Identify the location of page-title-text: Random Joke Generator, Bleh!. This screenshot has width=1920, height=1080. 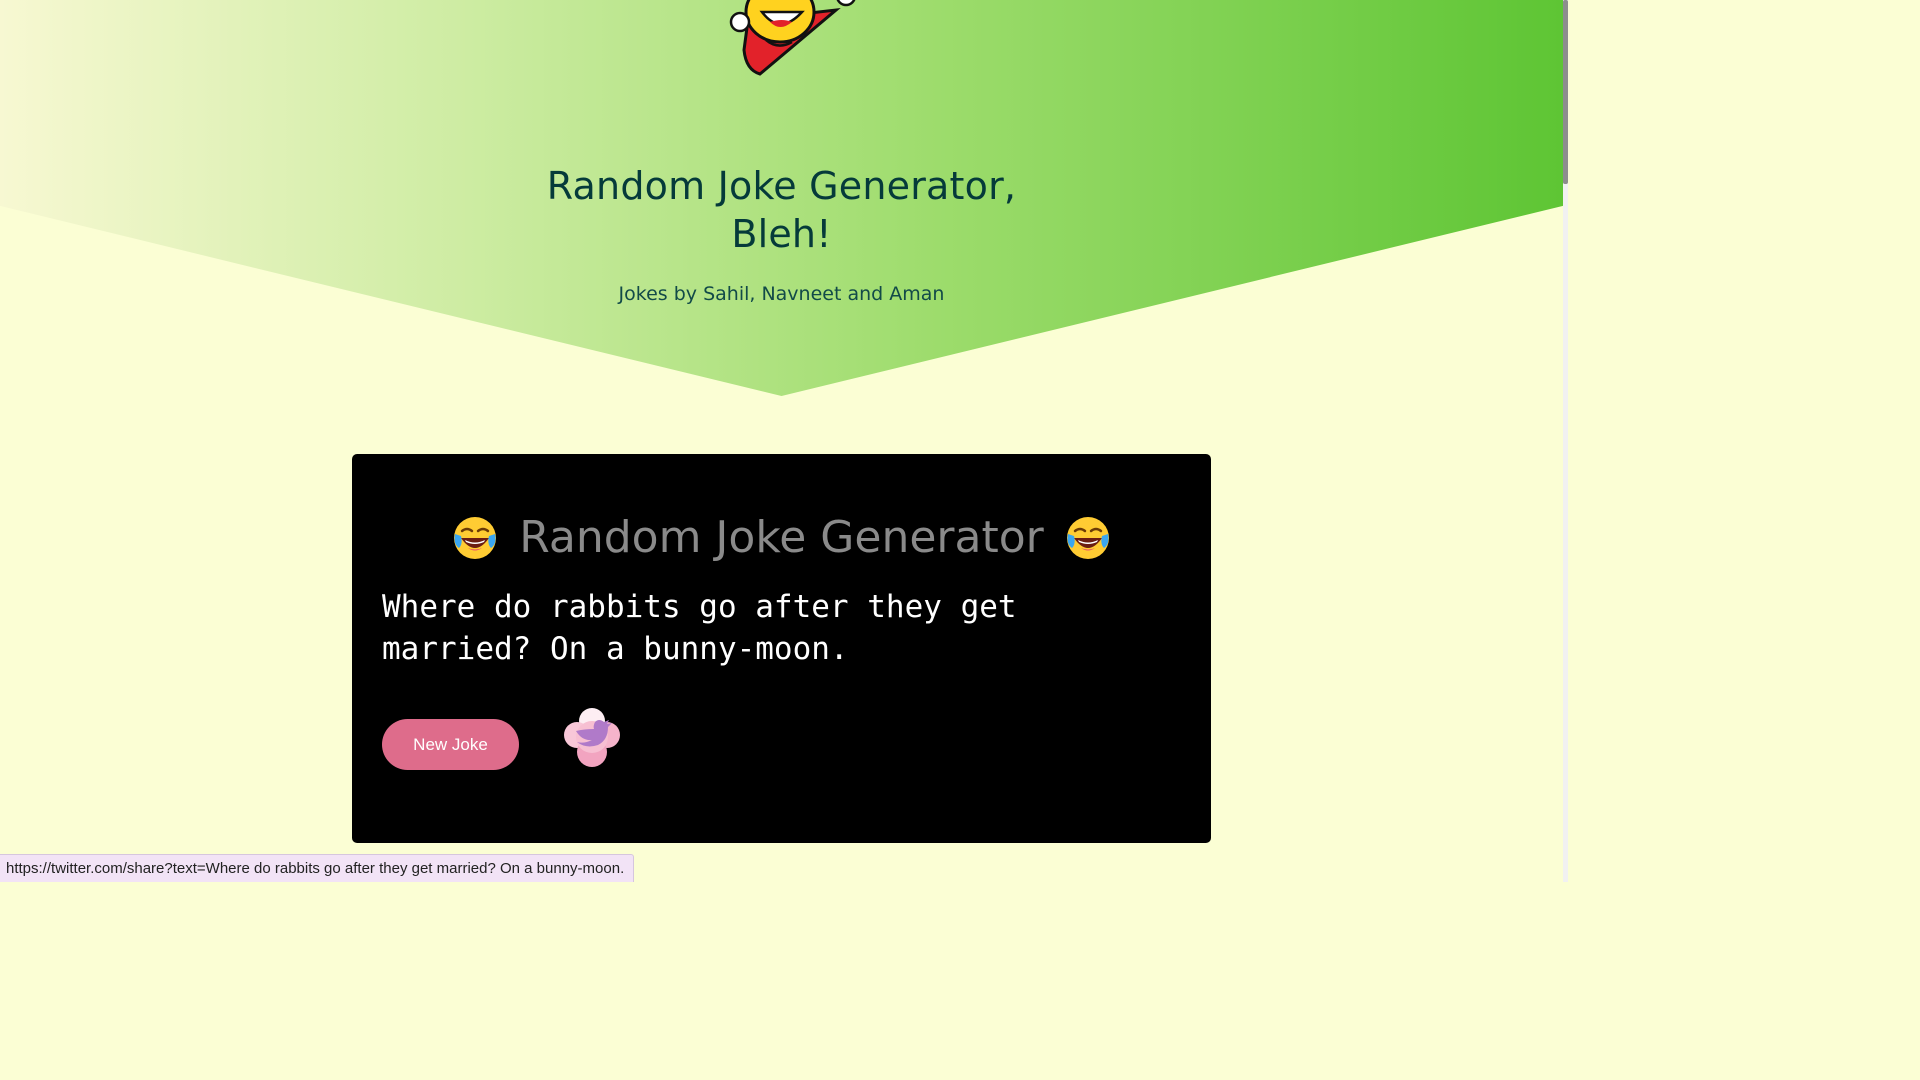
(781, 210).